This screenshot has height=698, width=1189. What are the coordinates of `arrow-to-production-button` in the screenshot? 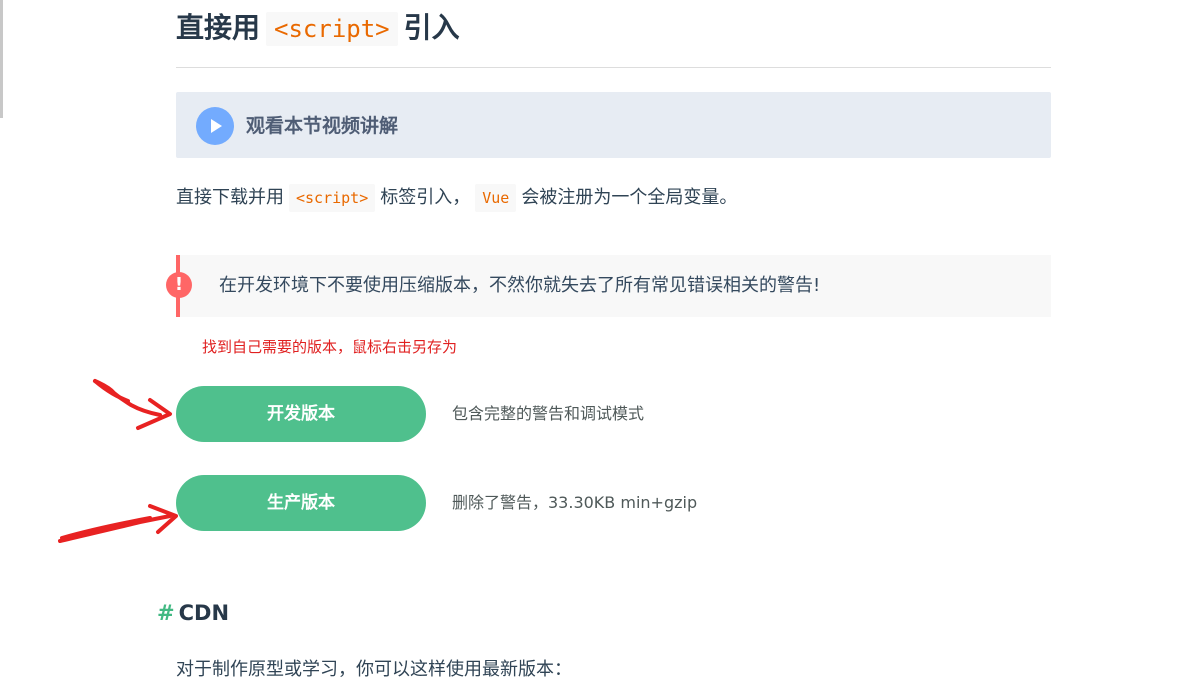 It's located at (118, 523).